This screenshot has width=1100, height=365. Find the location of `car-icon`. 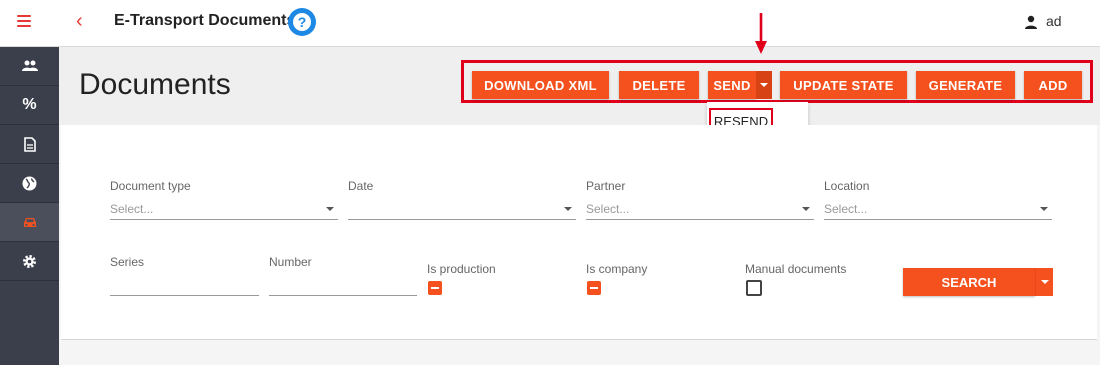

car-icon is located at coordinates (29, 222).